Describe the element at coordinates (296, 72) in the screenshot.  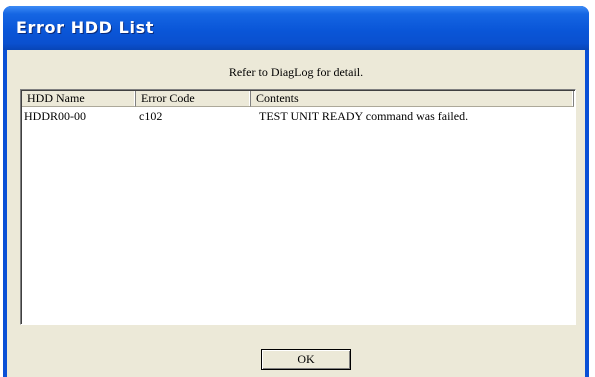
I see `detail-message: Refer to DiagLog for detail.` at that location.